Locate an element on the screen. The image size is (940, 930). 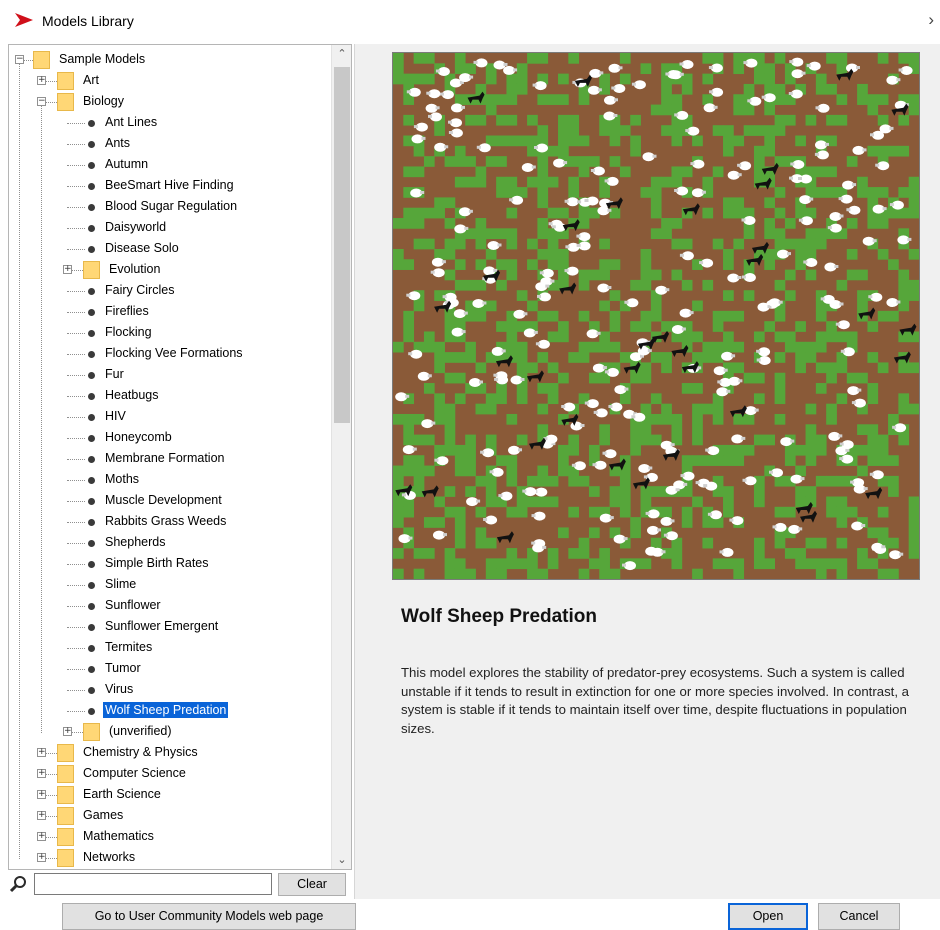
tree-item-computer-science: + Computer Science is located at coordinates (170, 773).